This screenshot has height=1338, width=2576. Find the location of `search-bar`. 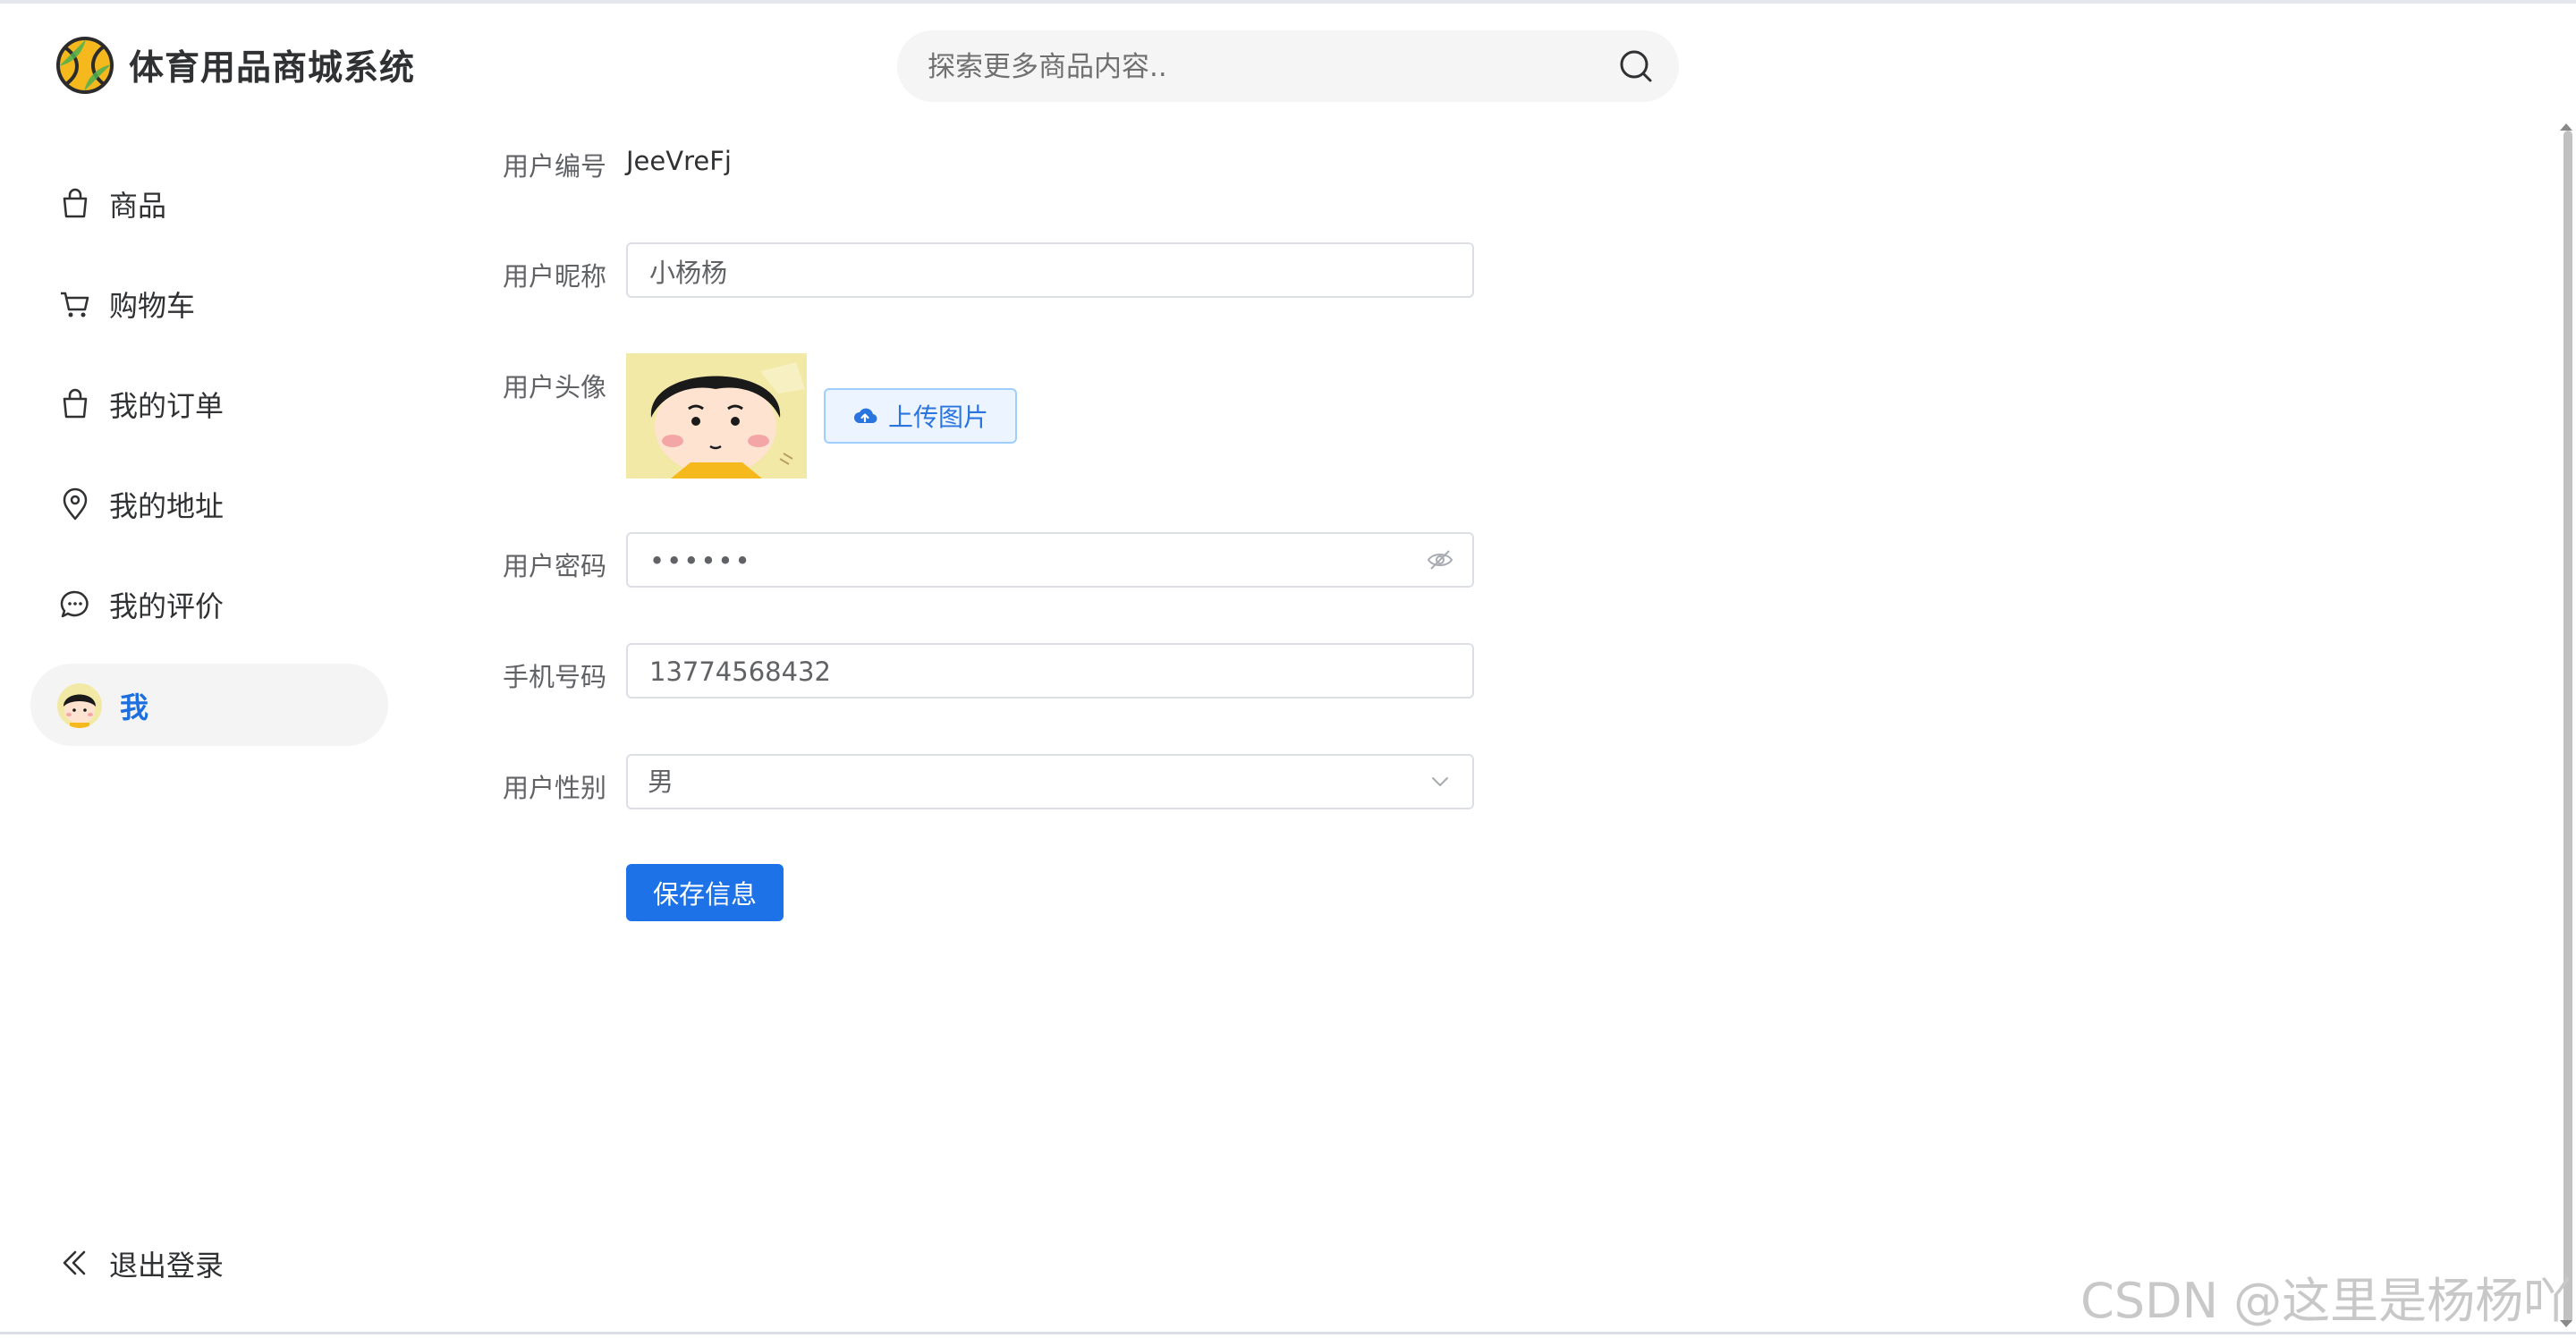

search-bar is located at coordinates (1288, 67).